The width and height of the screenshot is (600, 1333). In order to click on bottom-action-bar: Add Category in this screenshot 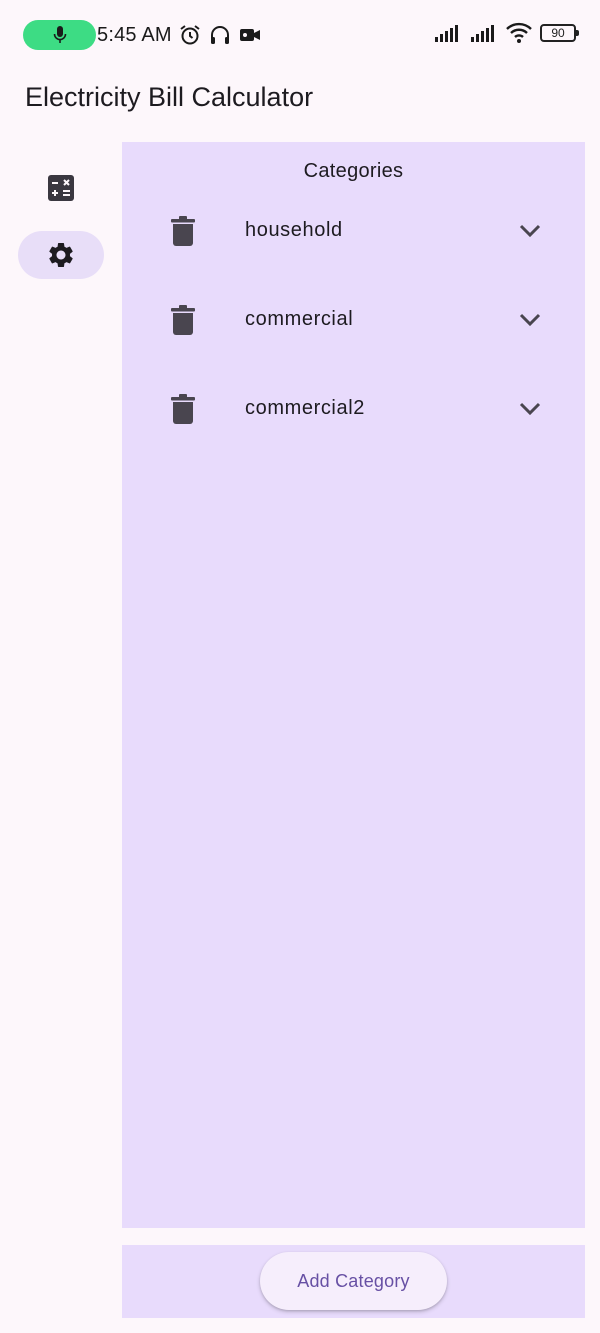, I will do `click(353, 1281)`.